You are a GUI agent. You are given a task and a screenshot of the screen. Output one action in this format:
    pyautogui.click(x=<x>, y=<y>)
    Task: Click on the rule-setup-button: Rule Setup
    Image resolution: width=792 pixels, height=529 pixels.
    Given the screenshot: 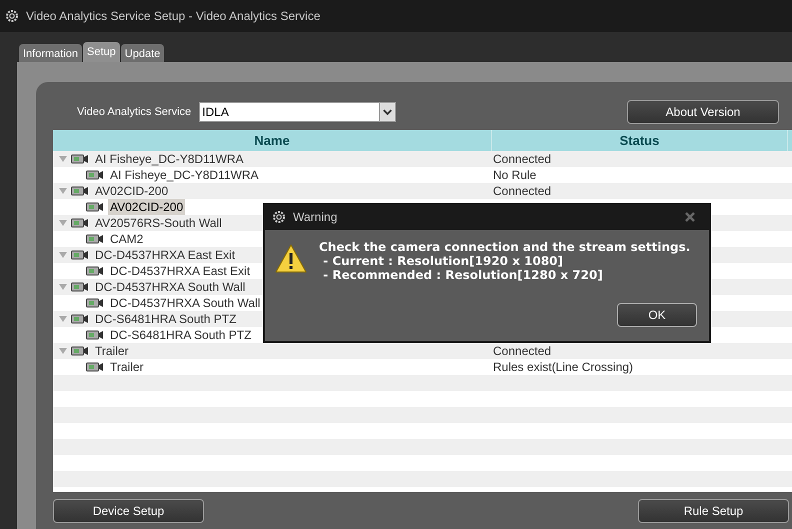 What is the action you would take?
    pyautogui.click(x=713, y=510)
    